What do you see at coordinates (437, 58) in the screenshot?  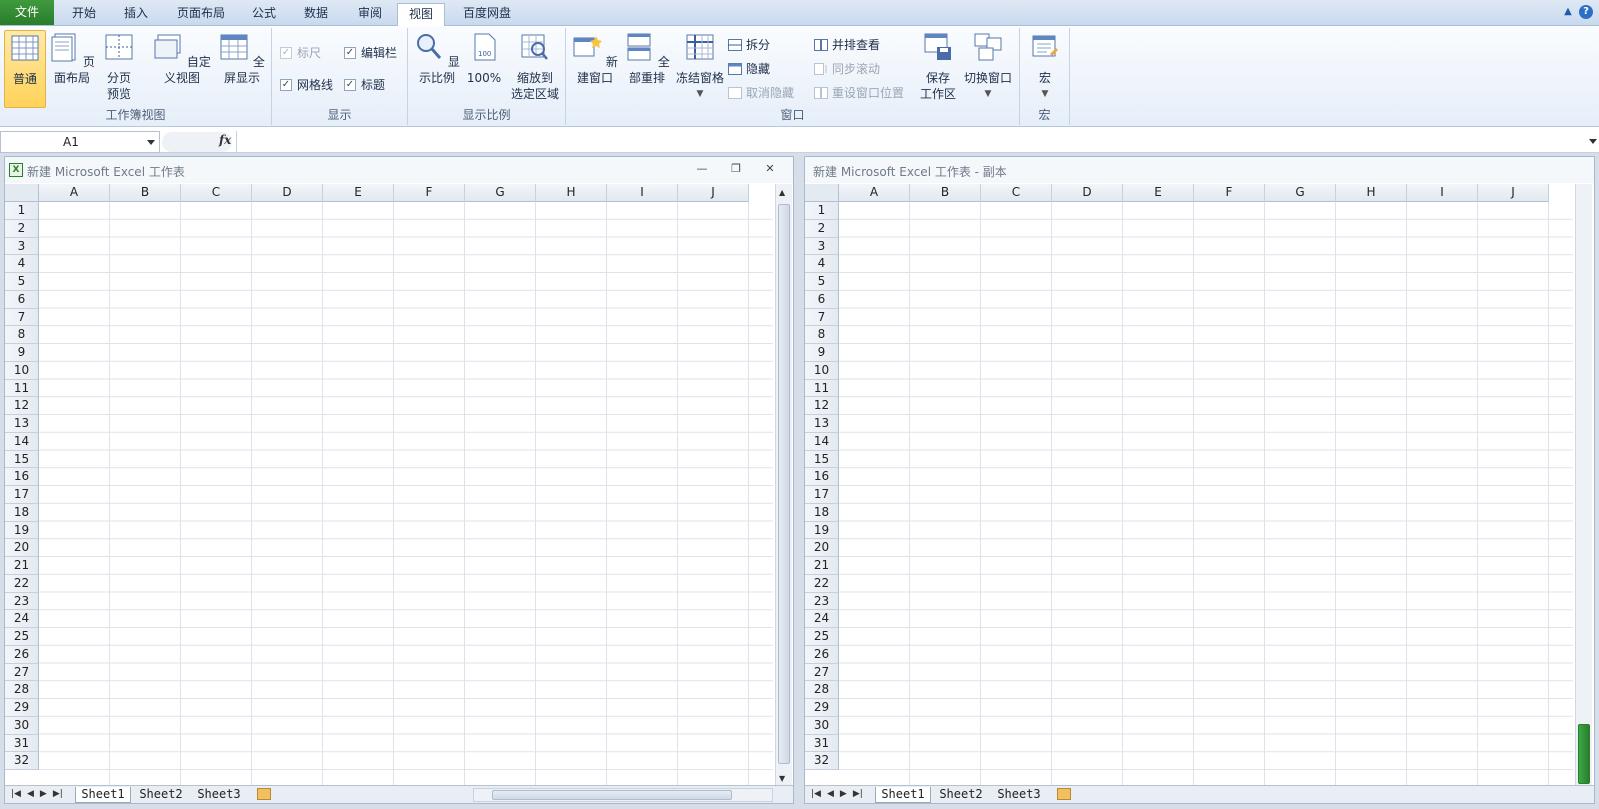 I see `zoom-button: 显示比例` at bounding box center [437, 58].